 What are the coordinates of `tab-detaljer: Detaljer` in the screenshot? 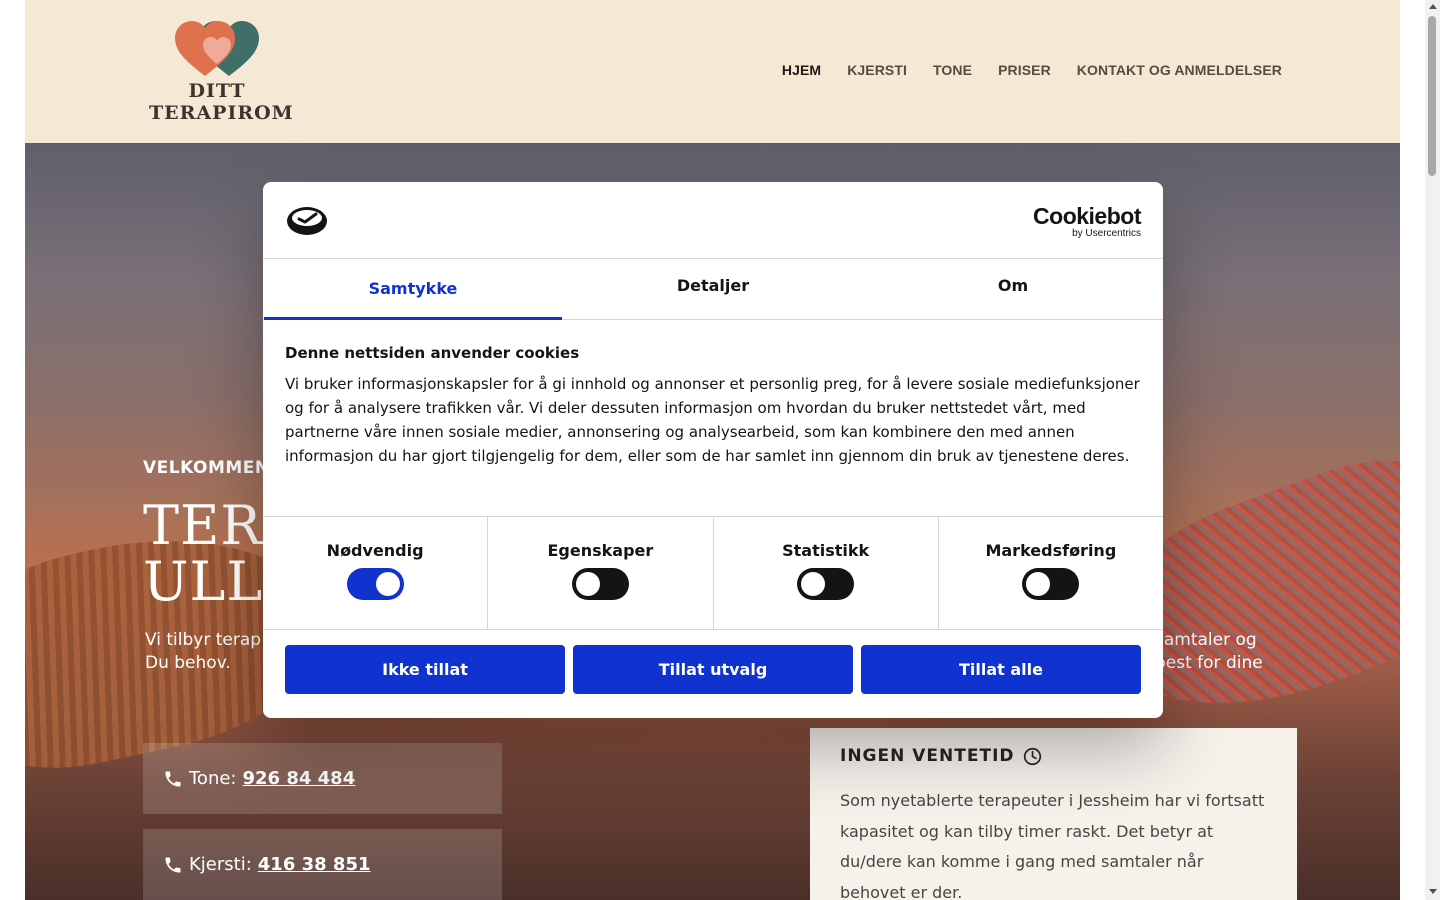 It's located at (713, 289).